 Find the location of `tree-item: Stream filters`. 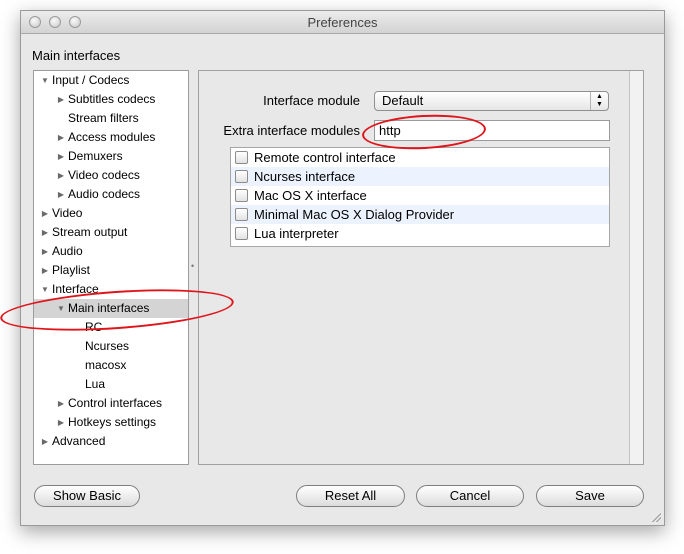

tree-item: Stream filters is located at coordinates (111, 118).